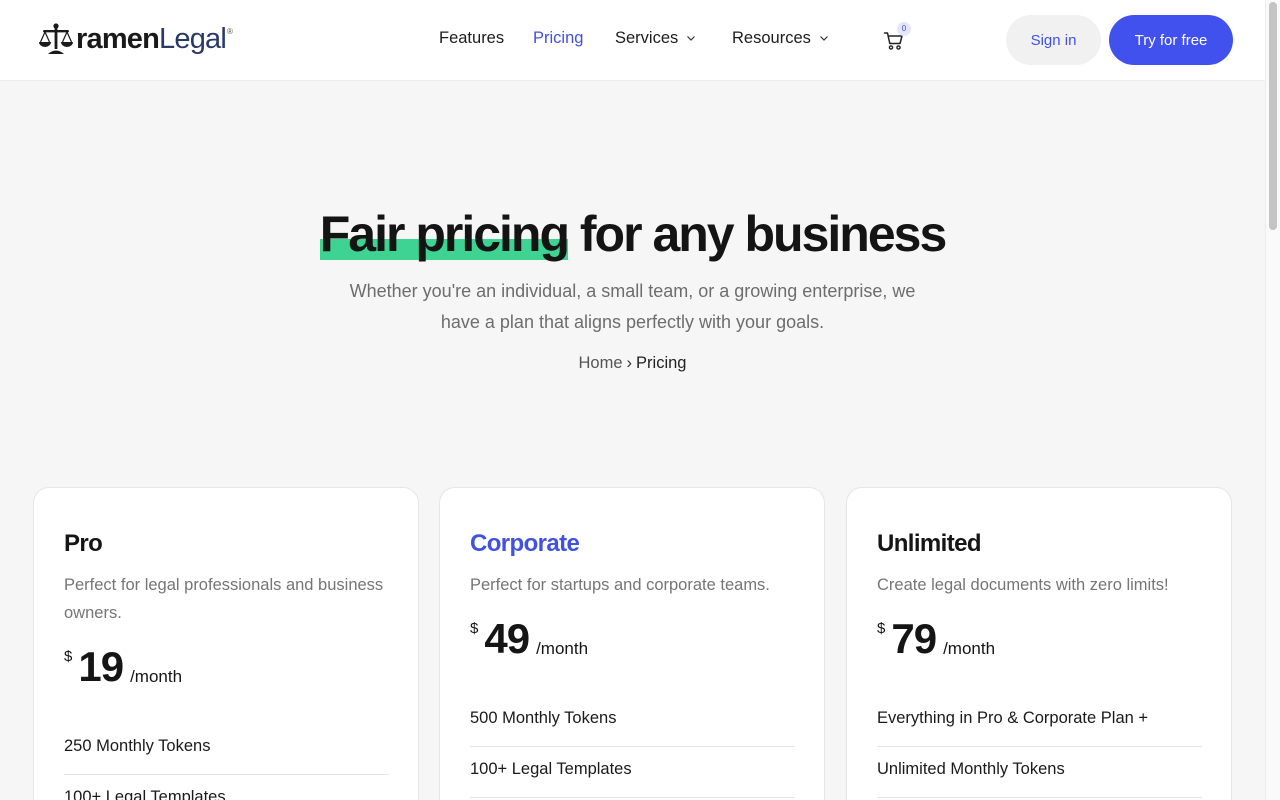 The height and width of the screenshot is (800, 1280). I want to click on plan-feature-list: 500 Monthly Tokens 100+ Legal Templates, so click(632, 747).